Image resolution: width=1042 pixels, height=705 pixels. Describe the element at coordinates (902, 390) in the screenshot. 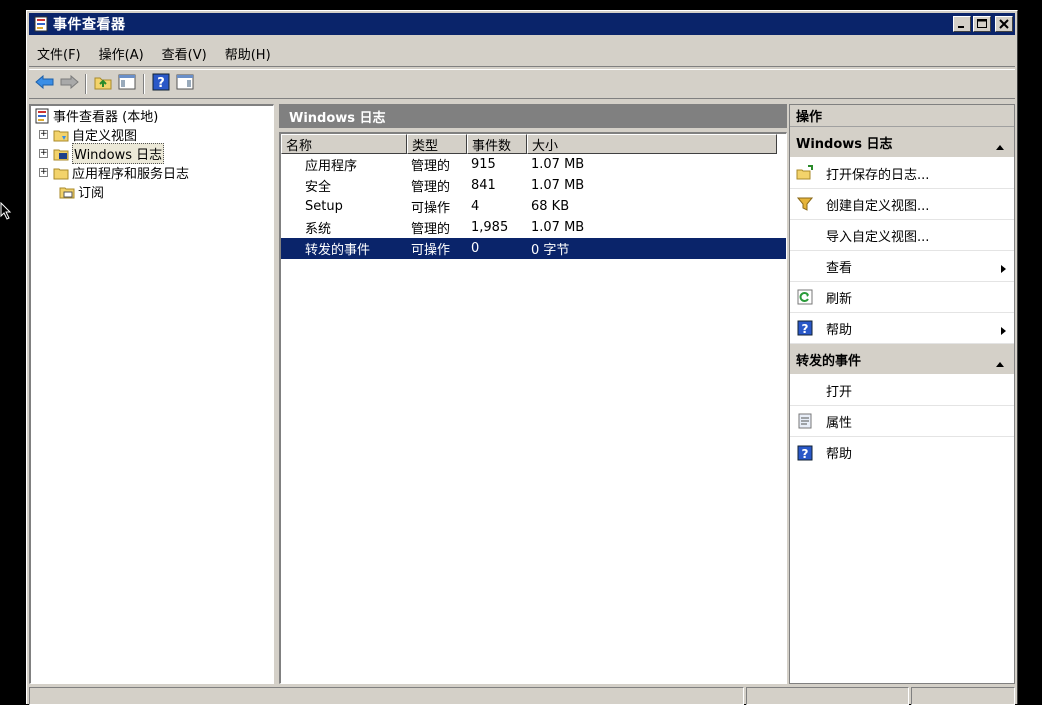

I see `action-open: 打开` at that location.